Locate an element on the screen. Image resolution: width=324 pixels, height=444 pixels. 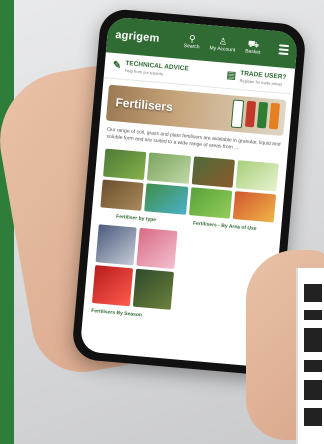
advice-icon: ✎ is located at coordinates (117, 65).